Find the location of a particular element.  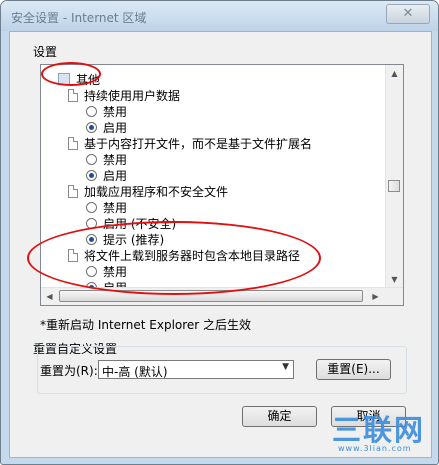

arrow-up-icon: ▲ is located at coordinates (394, 73).